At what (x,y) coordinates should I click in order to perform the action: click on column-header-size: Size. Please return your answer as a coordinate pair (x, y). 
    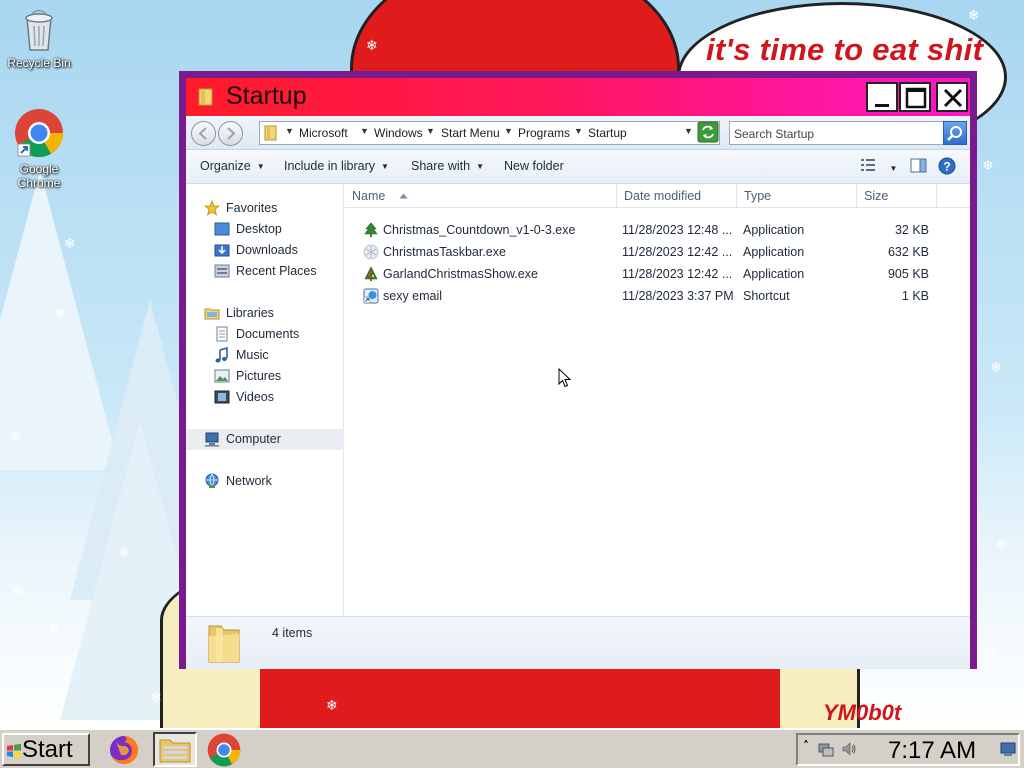
    Looking at the image, I should click on (897, 196).